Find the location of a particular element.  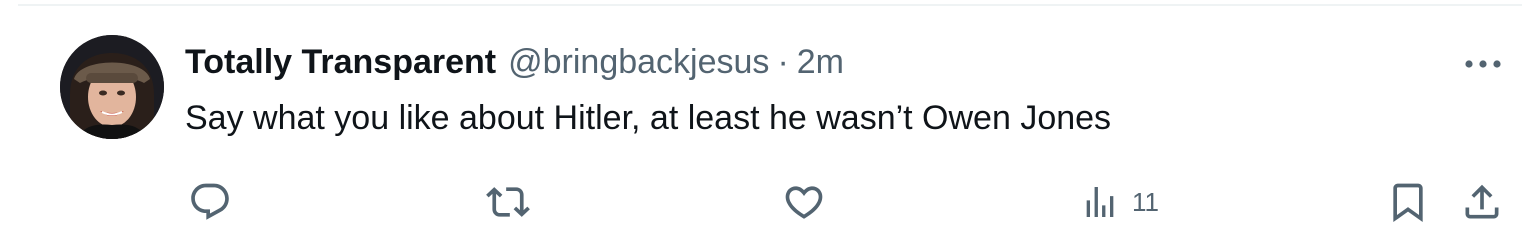

like-button is located at coordinates (804, 202).